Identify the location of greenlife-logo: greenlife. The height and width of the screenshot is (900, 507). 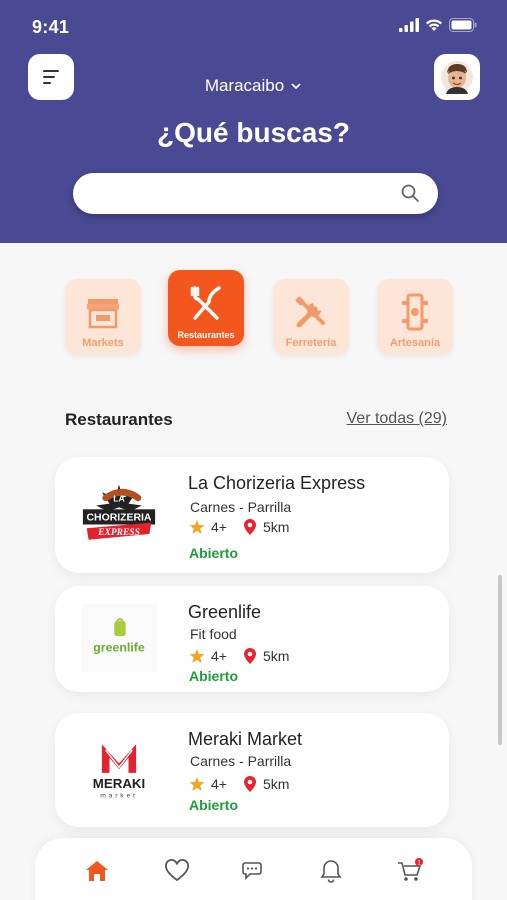
(119, 638).